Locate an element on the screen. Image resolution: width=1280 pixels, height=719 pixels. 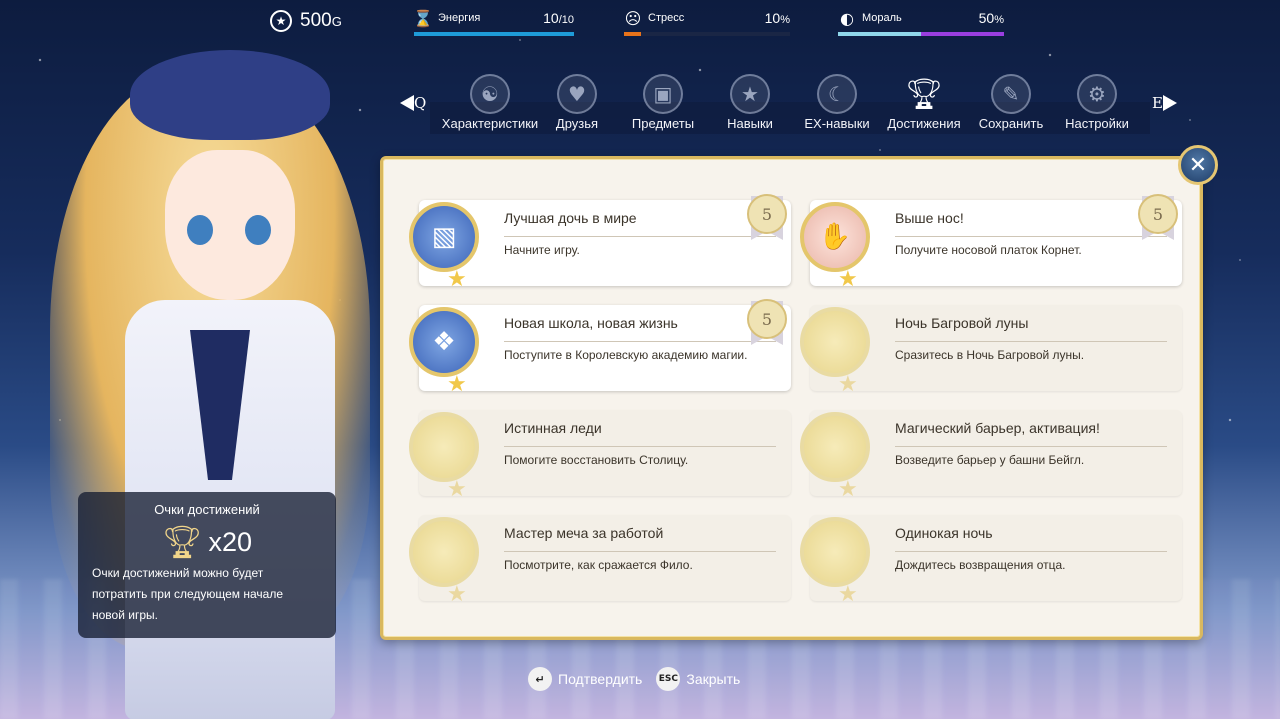
items-icon: ▣ is located at coordinates (663, 94).